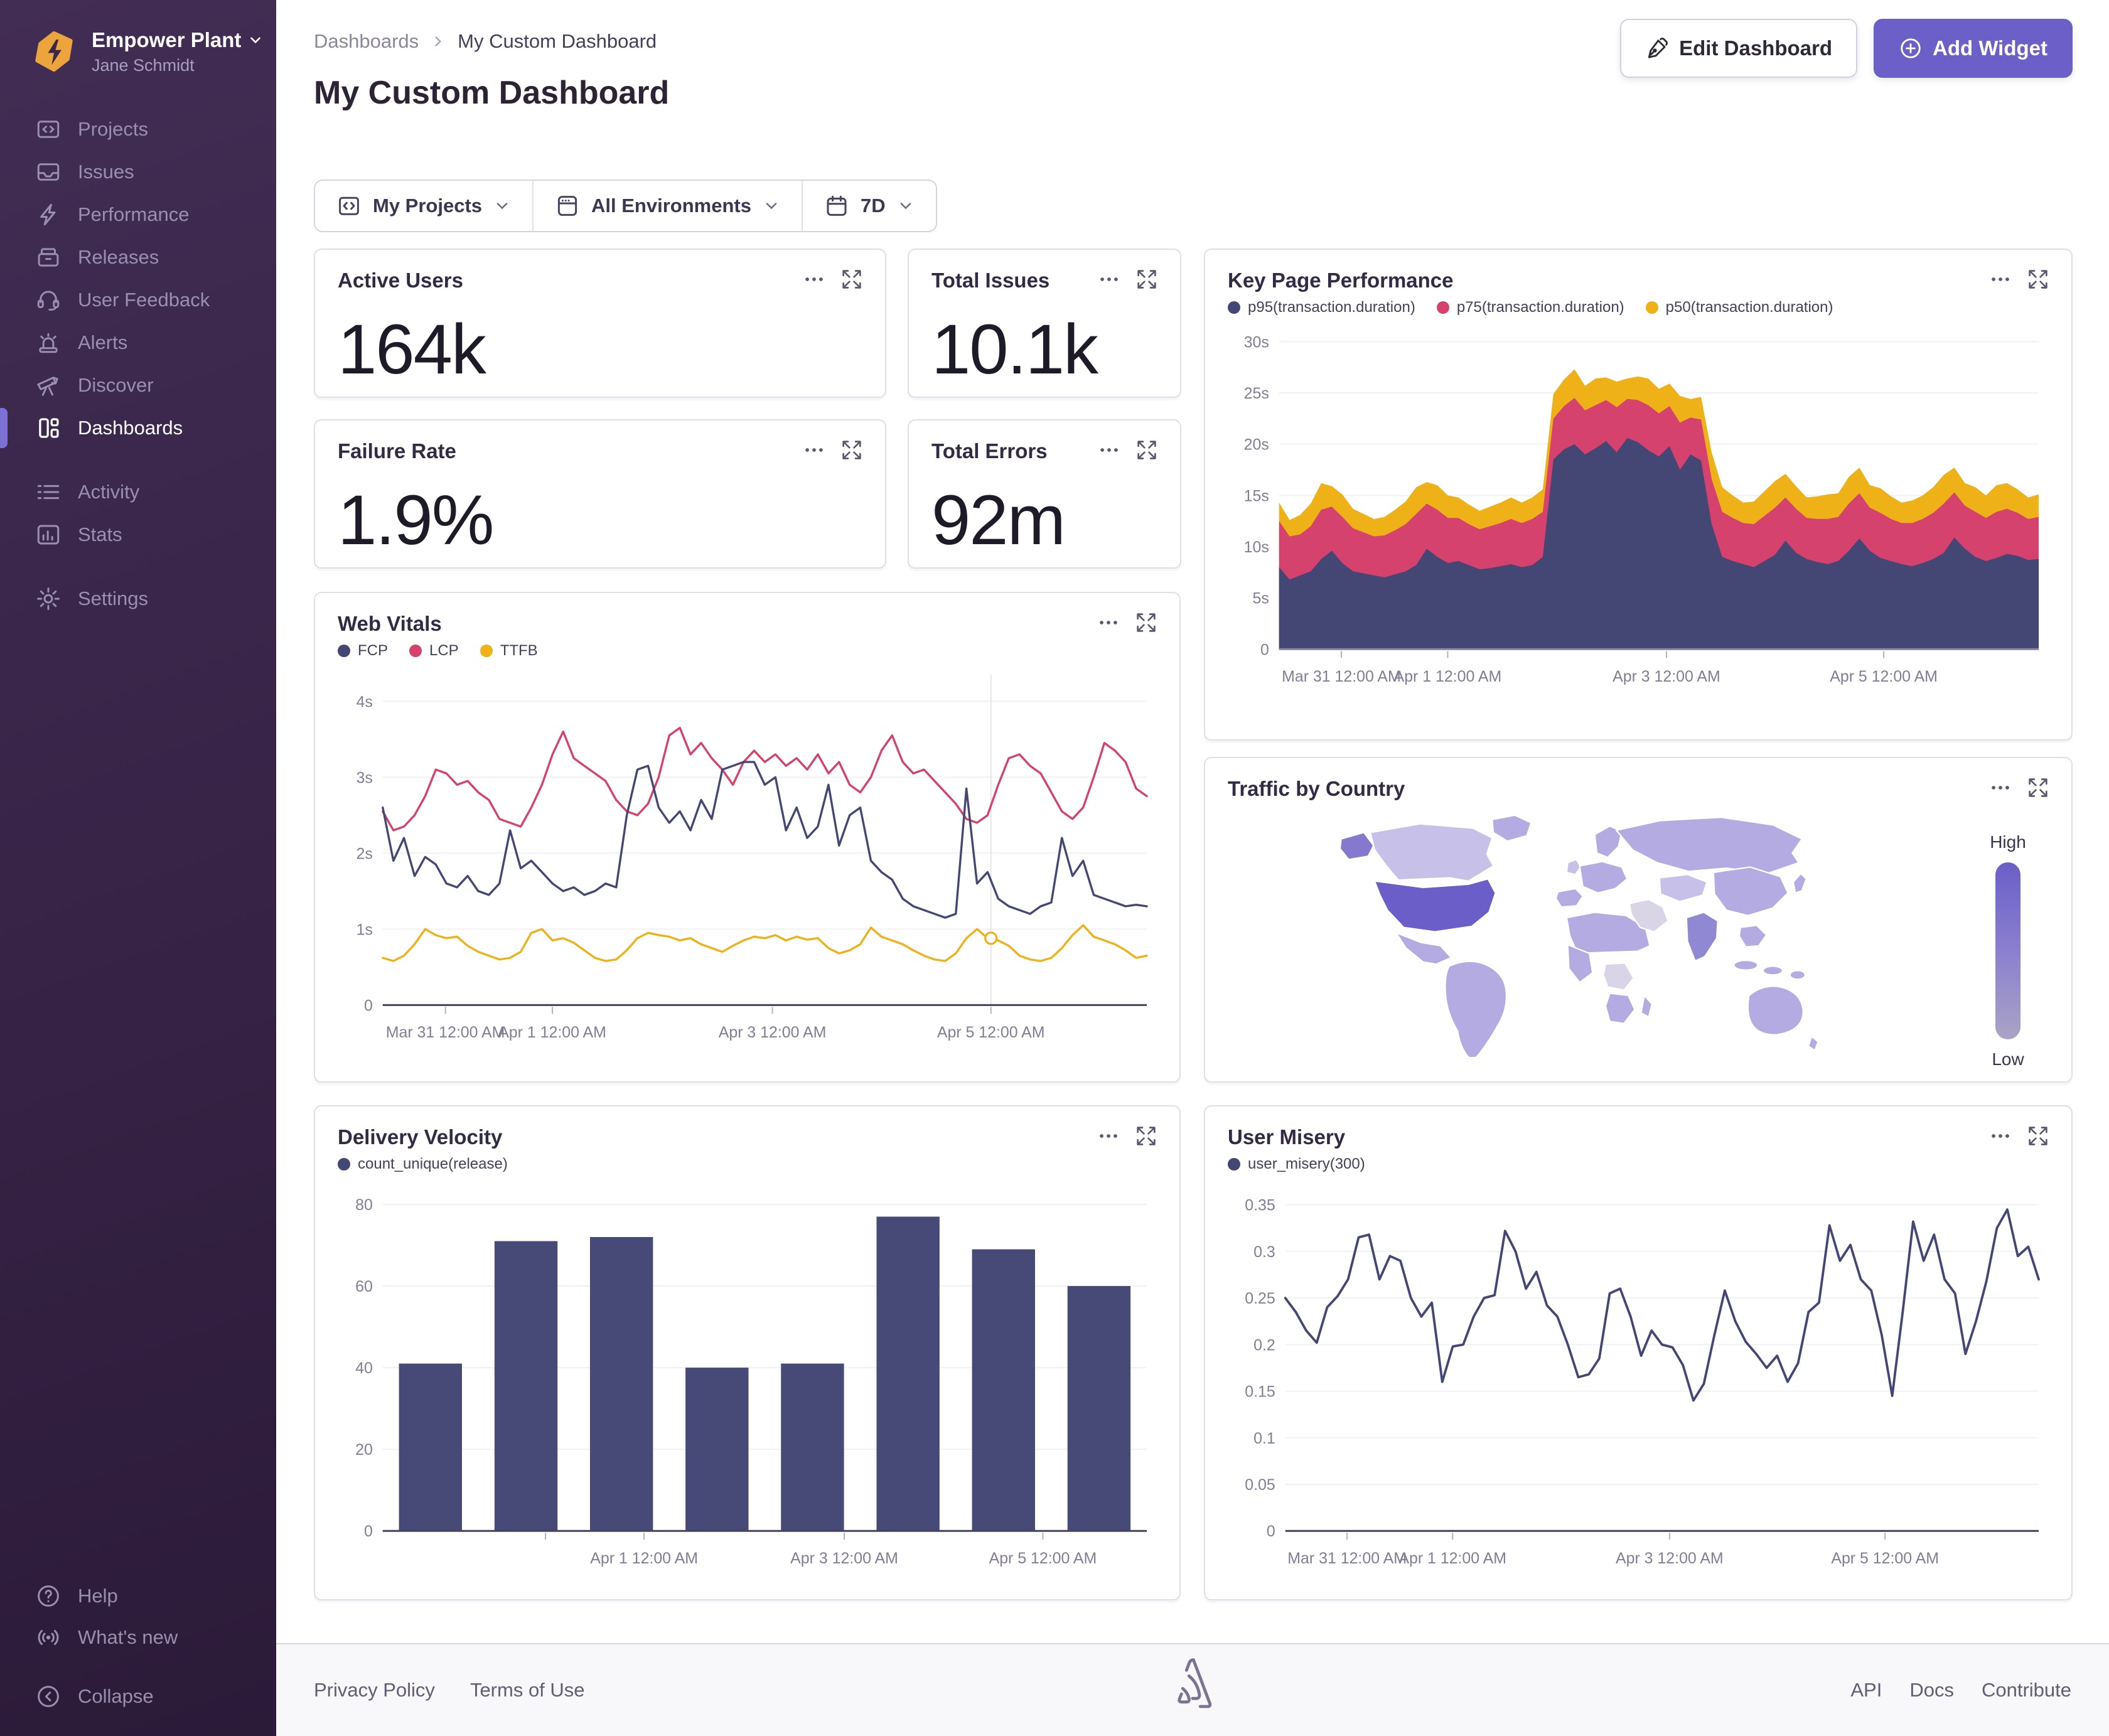 The width and height of the screenshot is (2109, 1736). I want to click on help-icon, so click(48, 1596).